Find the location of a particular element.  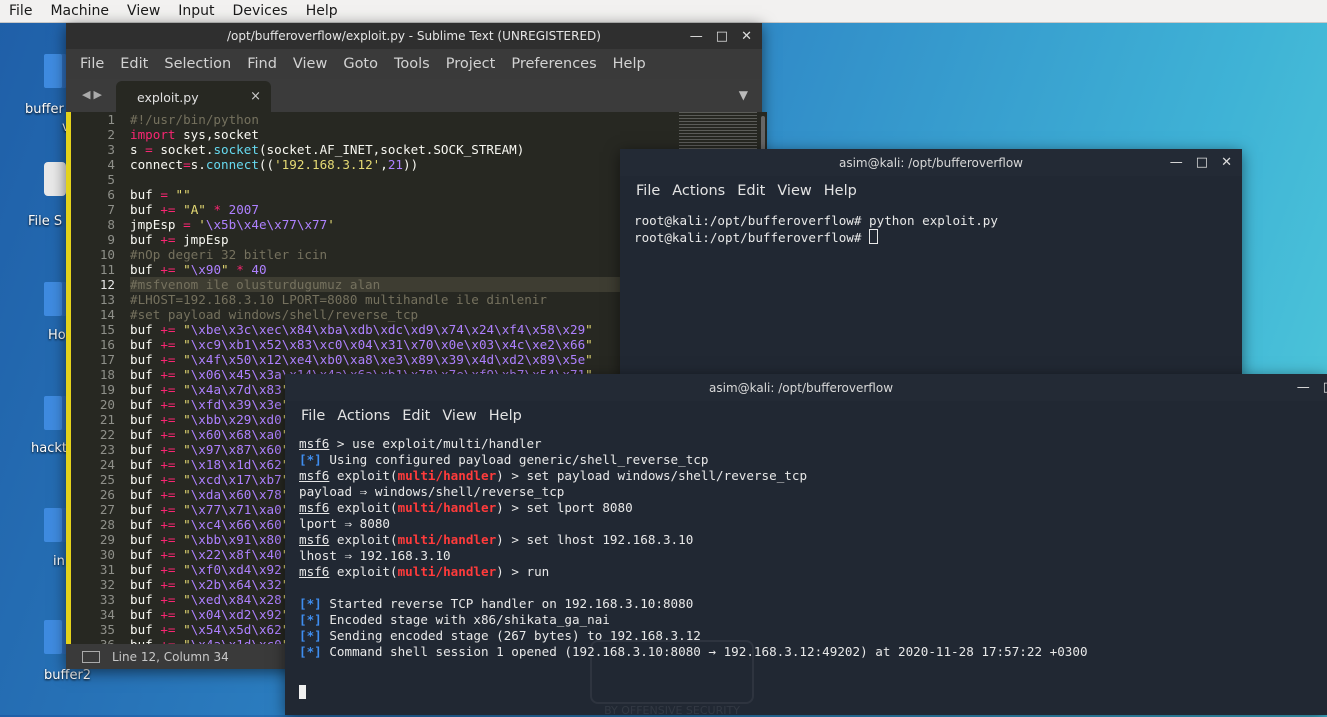

prompt-text: root@kali:/opt/bufferoverflow# is located at coordinates (752, 237).